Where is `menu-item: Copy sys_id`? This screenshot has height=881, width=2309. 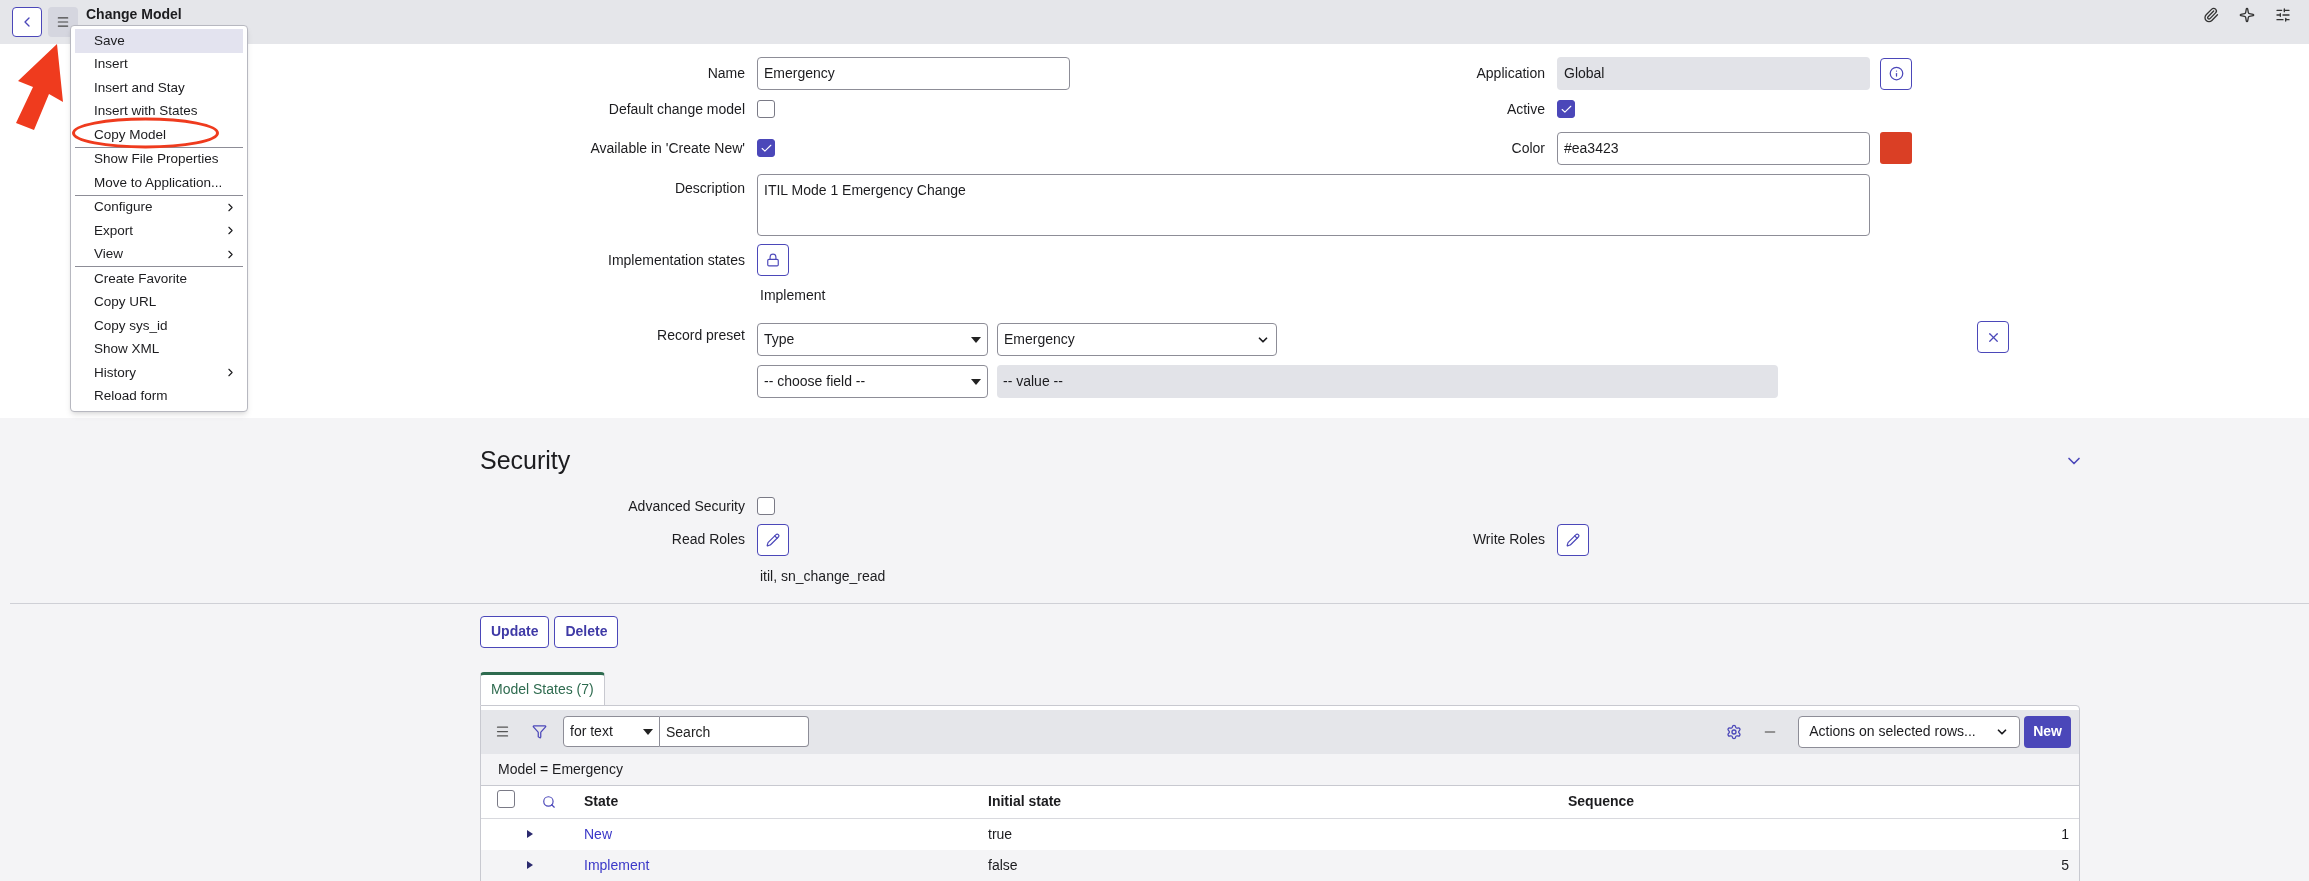 menu-item: Copy sys_id is located at coordinates (159, 326).